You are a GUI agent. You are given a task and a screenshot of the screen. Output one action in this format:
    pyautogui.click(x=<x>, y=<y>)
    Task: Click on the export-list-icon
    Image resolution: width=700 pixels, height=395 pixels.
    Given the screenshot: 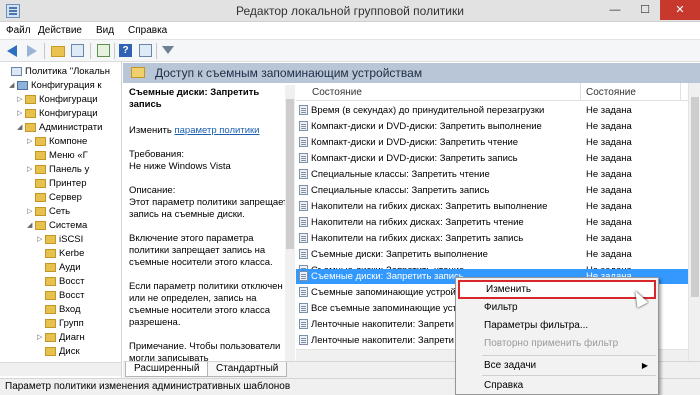 What is the action you would take?
    pyautogui.click(x=104, y=51)
    